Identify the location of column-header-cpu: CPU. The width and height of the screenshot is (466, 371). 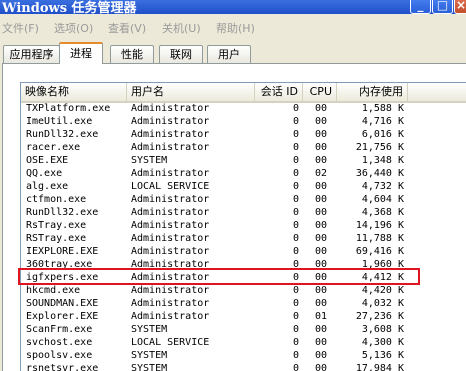
(320, 92).